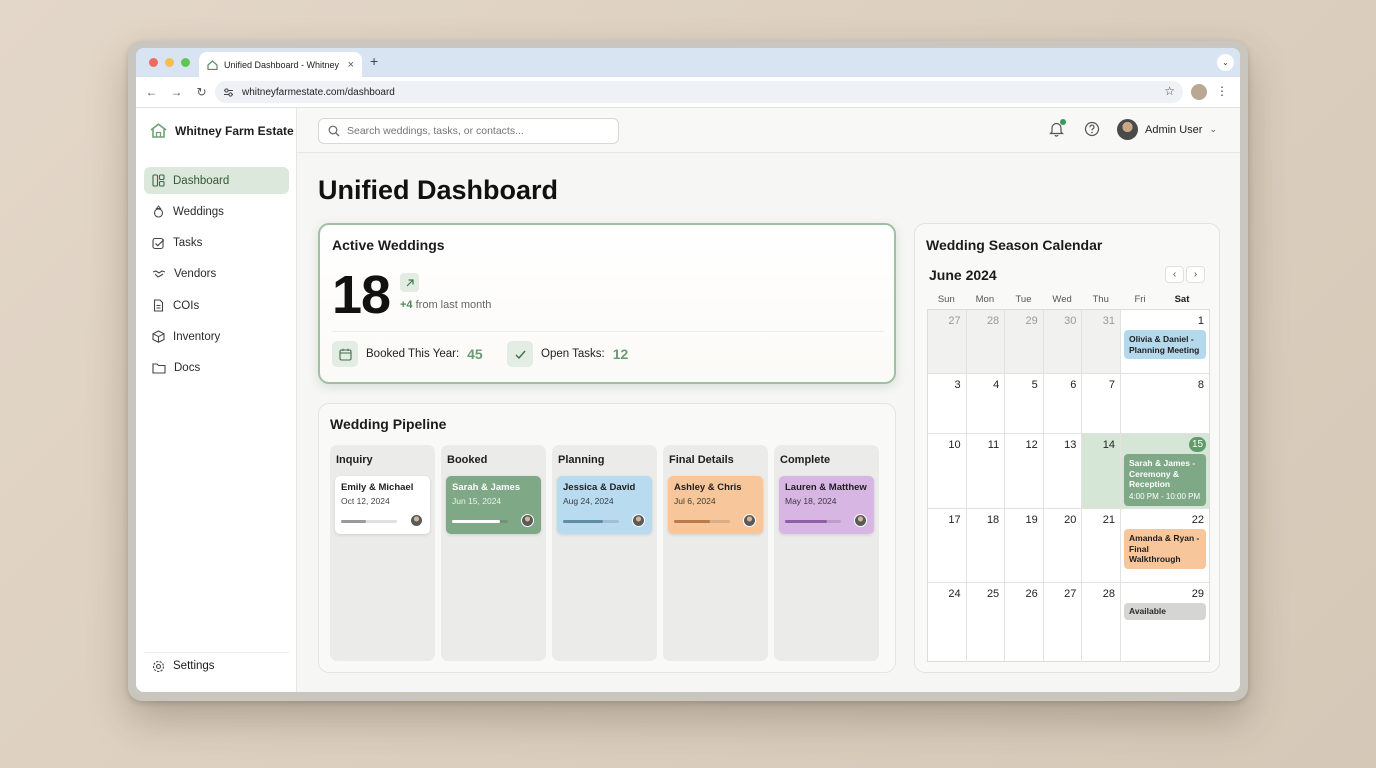 This screenshot has width=1376, height=768. Describe the element at coordinates (986, 471) in the screenshot. I see `calendar-day: 11` at that location.